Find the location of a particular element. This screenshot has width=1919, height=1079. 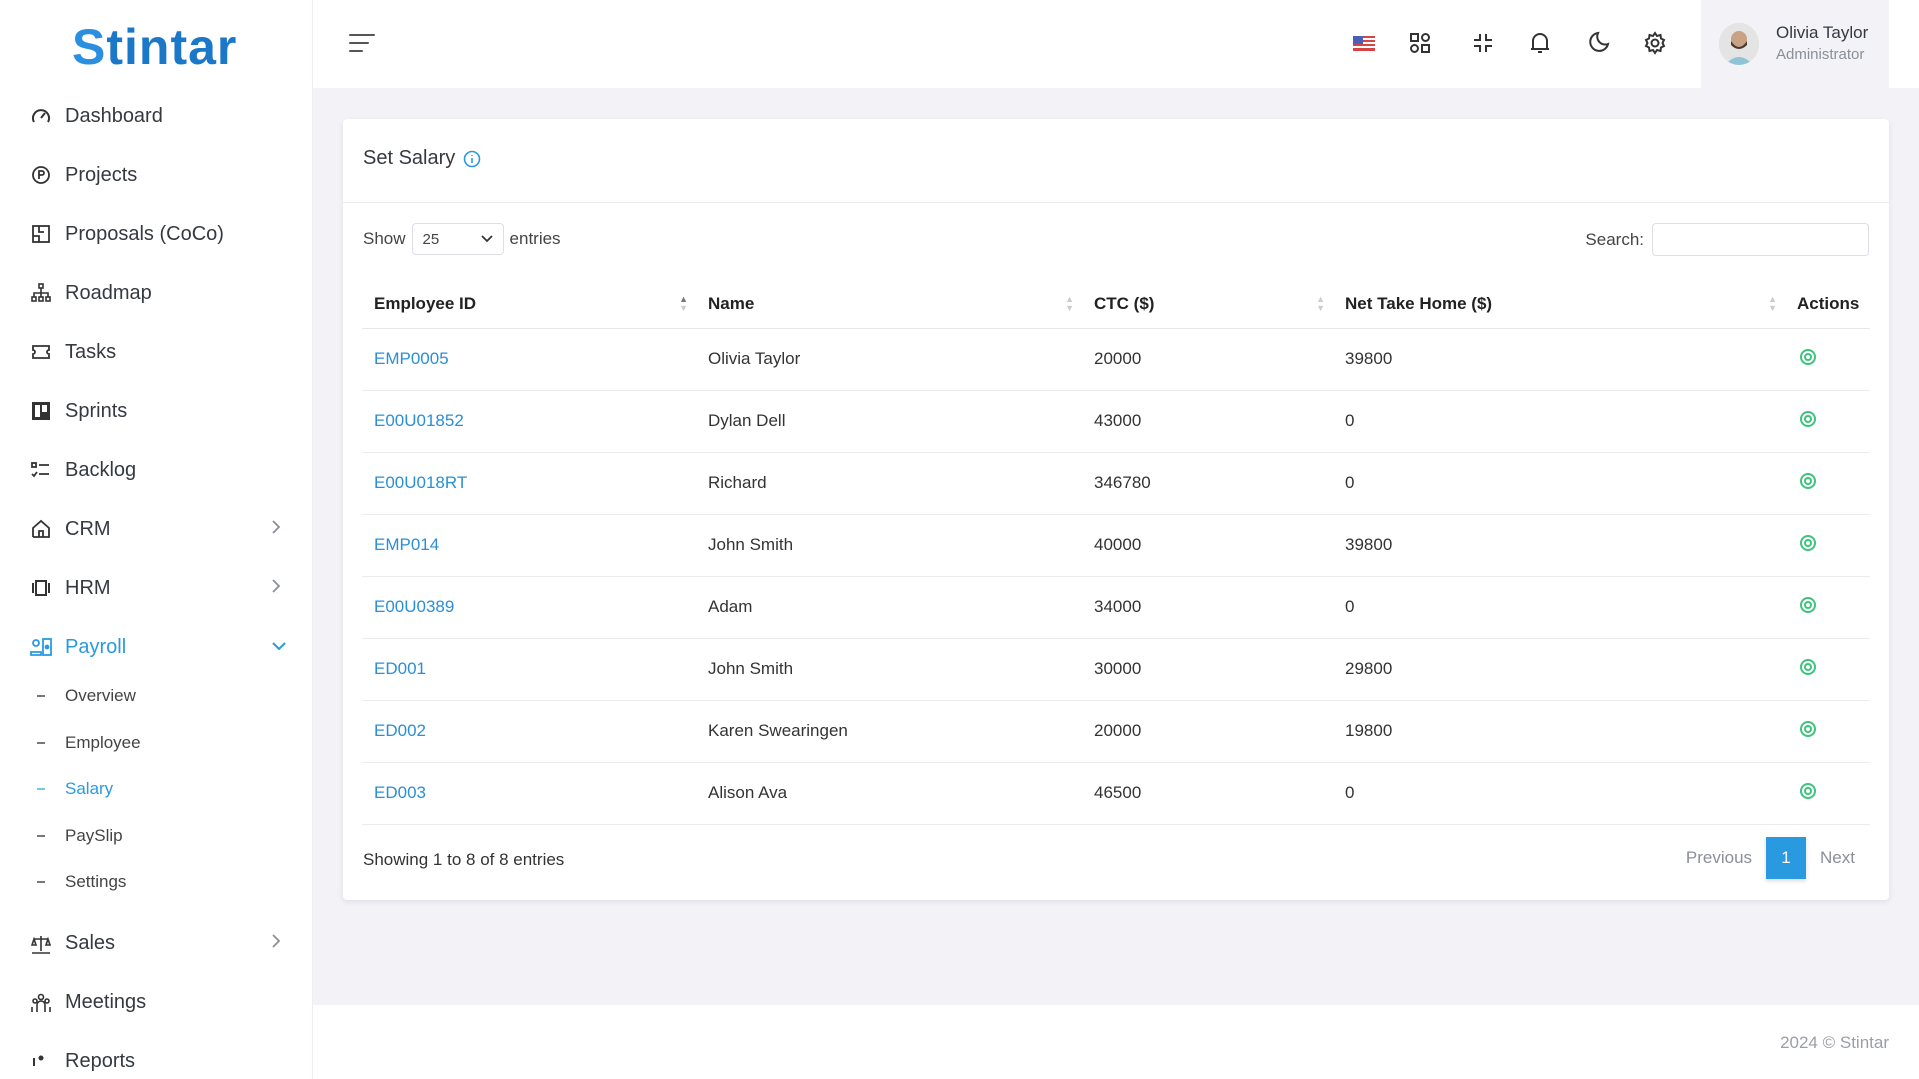

employee-id-link: EMP014 is located at coordinates (406, 544).